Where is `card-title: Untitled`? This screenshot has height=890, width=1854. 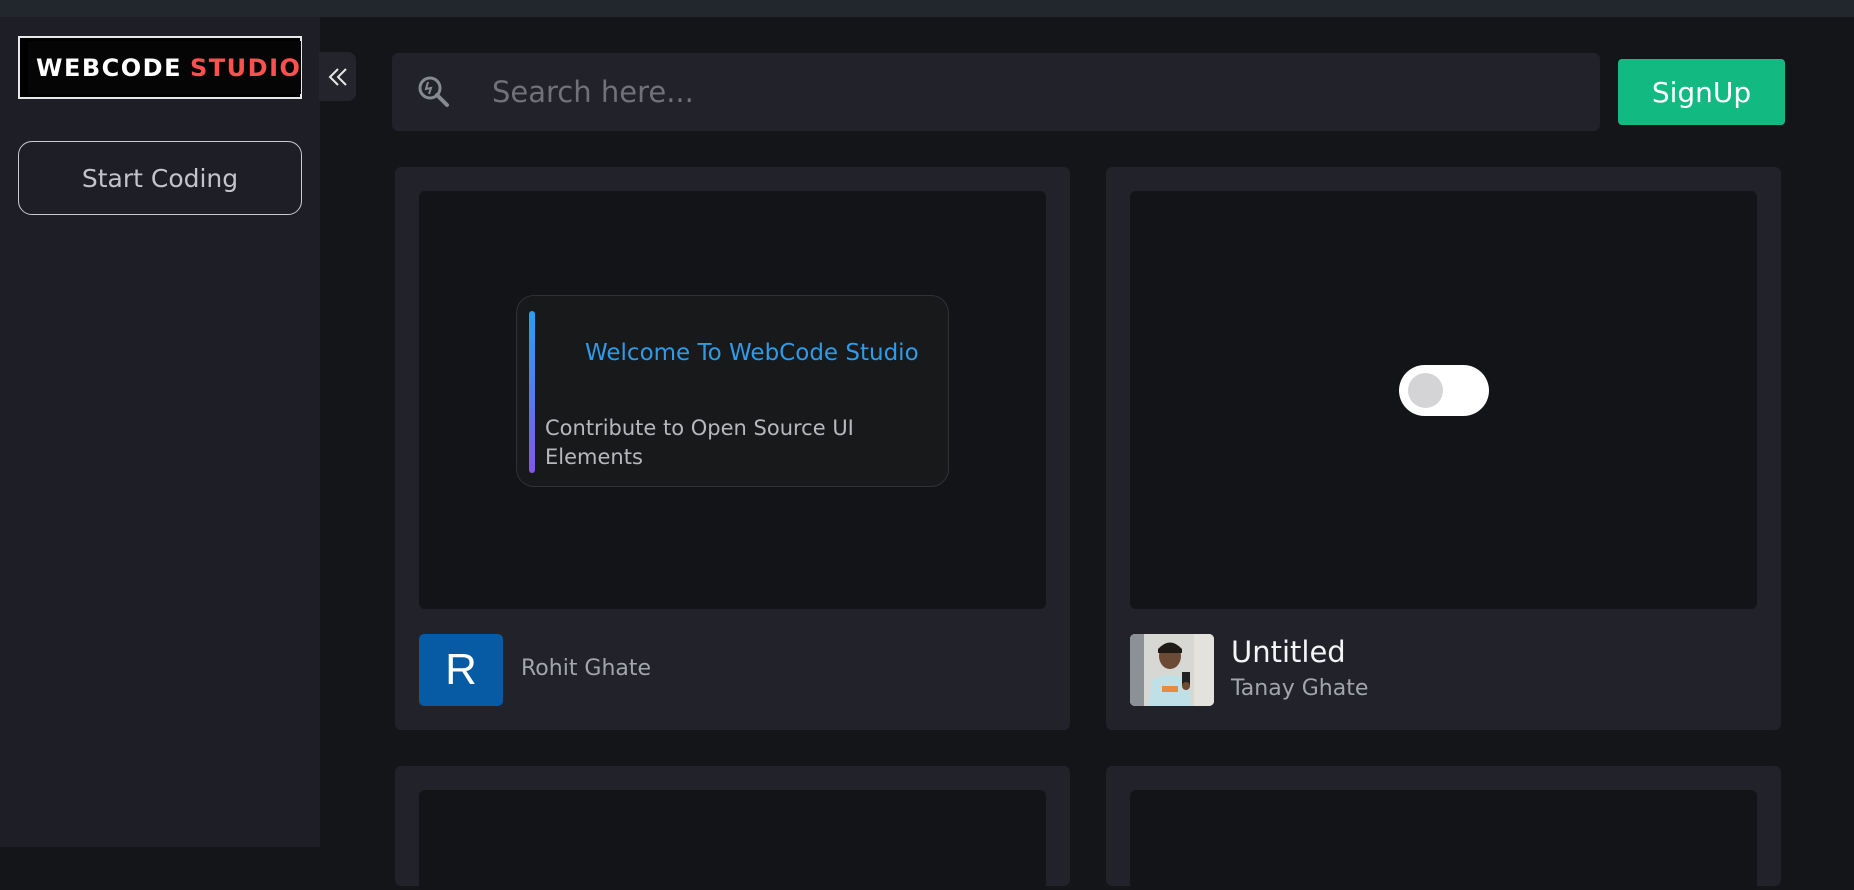 card-title: Untitled is located at coordinates (1288, 652).